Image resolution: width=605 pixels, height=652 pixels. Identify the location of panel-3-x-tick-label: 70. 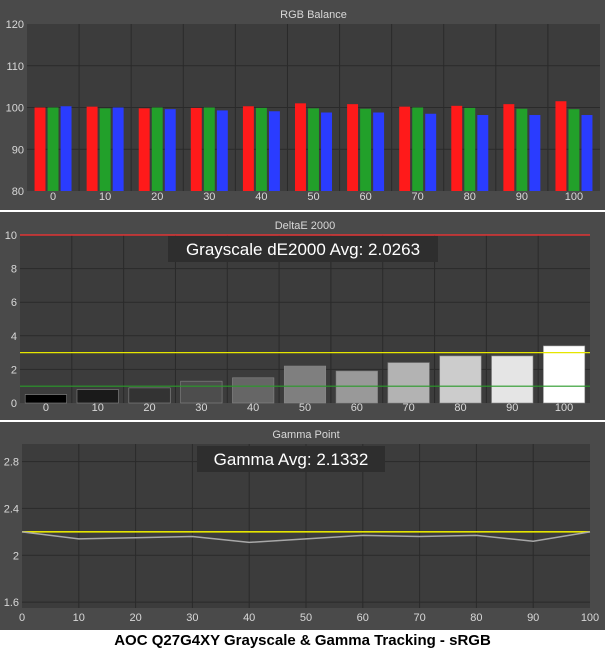
(419, 618).